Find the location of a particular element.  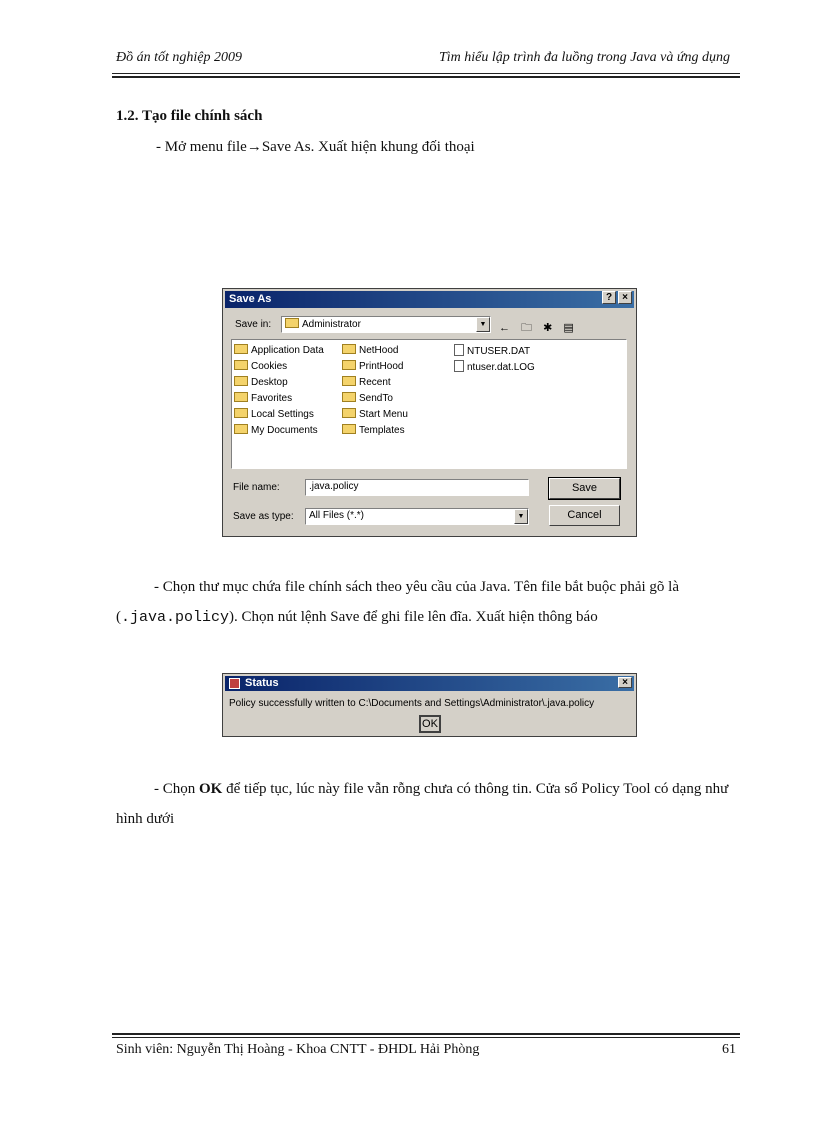

list-item: Favorites is located at coordinates (263, 399).